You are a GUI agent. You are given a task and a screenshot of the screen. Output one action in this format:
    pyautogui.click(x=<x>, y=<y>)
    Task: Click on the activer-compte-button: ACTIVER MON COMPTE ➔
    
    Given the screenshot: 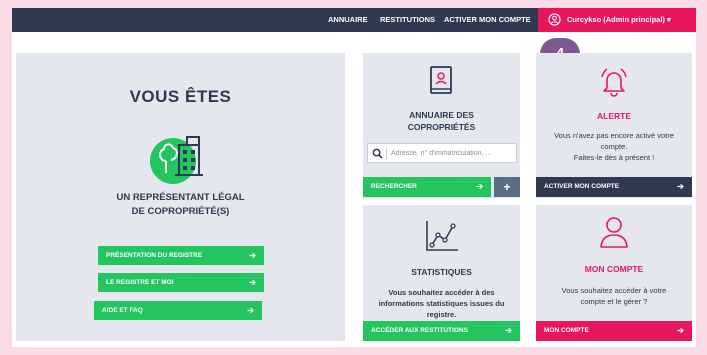 What is the action you would take?
    pyautogui.click(x=614, y=187)
    